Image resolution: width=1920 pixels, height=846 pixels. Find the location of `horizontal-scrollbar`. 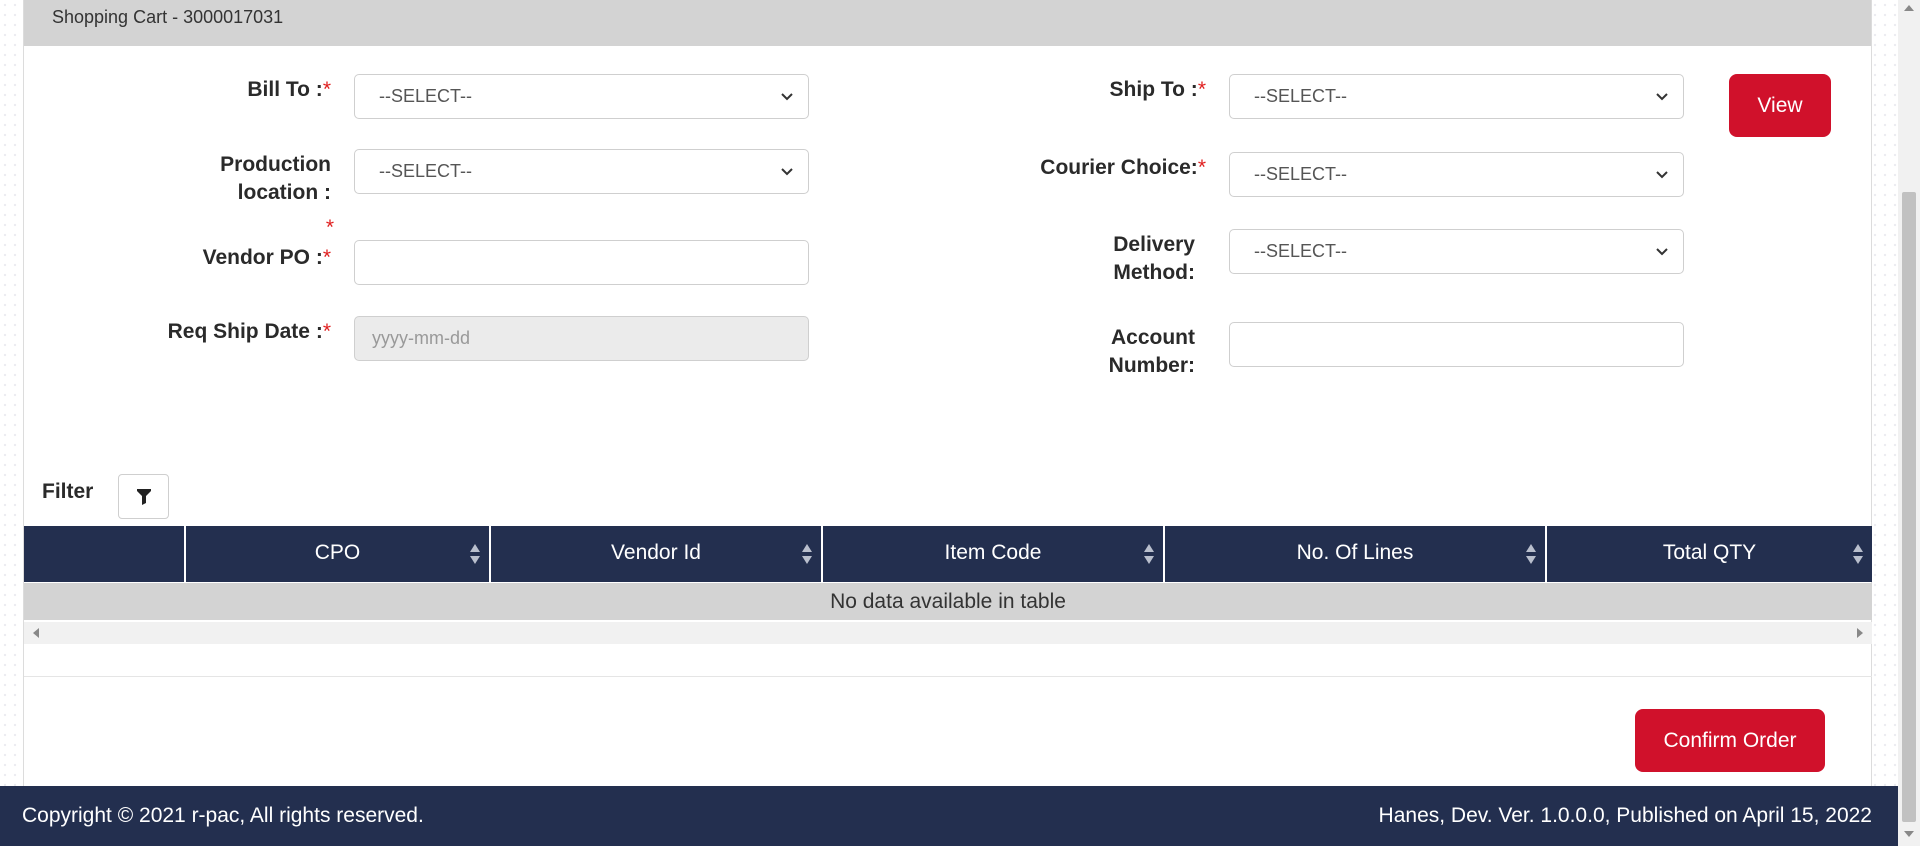

horizontal-scrollbar is located at coordinates (948, 633).